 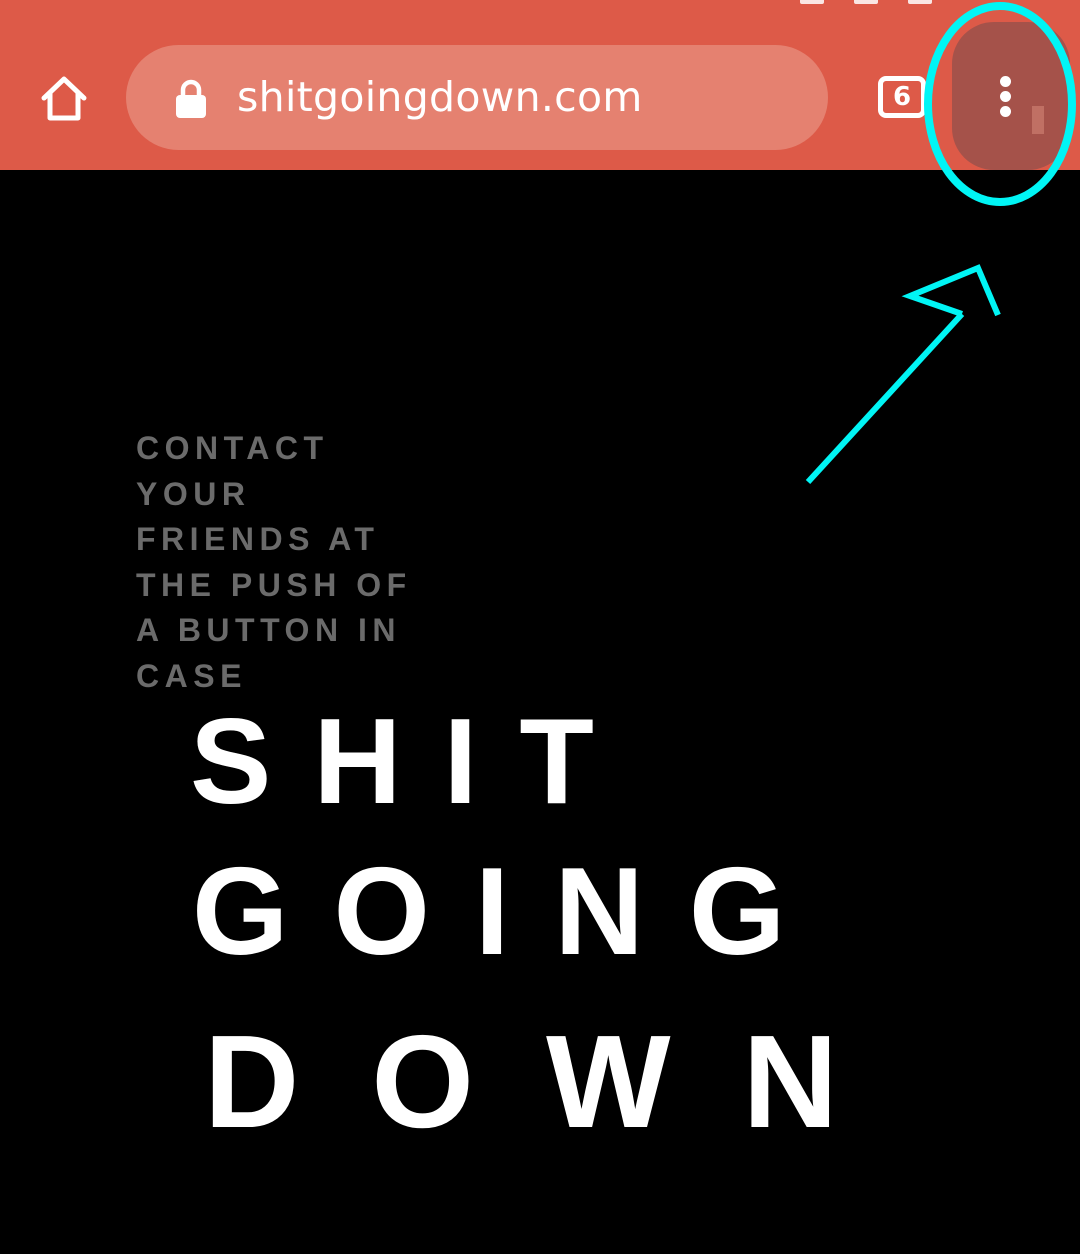 I want to click on home-button, so click(x=64, y=98).